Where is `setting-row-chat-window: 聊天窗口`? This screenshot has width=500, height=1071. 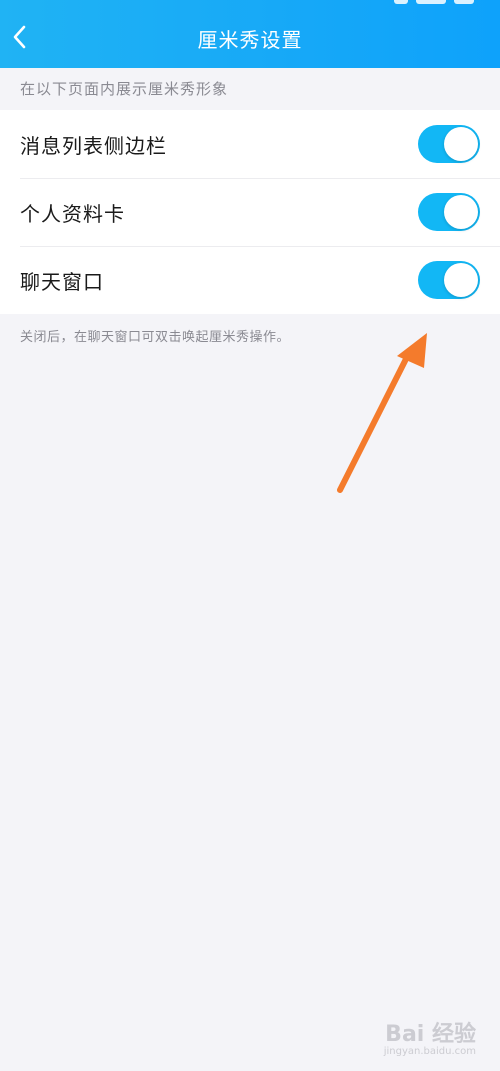
setting-row-chat-window: 聊天窗口 is located at coordinates (250, 280).